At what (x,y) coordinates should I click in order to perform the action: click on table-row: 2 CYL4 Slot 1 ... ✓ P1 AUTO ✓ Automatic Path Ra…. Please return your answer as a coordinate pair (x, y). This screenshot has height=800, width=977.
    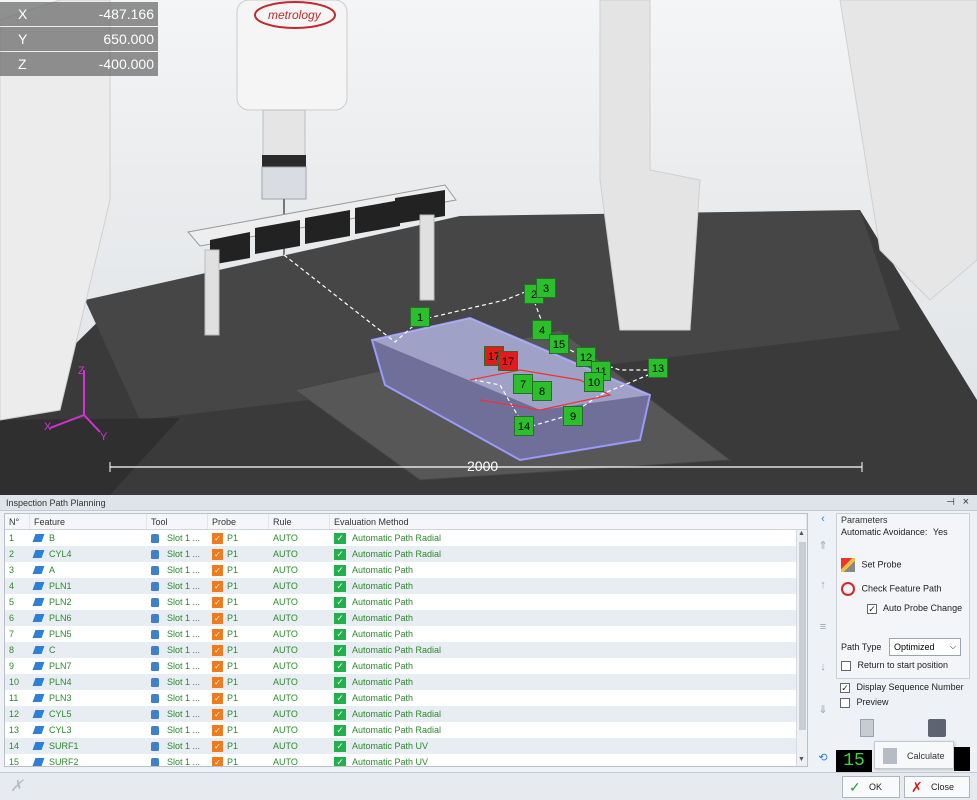
    Looking at the image, I should click on (406, 554).